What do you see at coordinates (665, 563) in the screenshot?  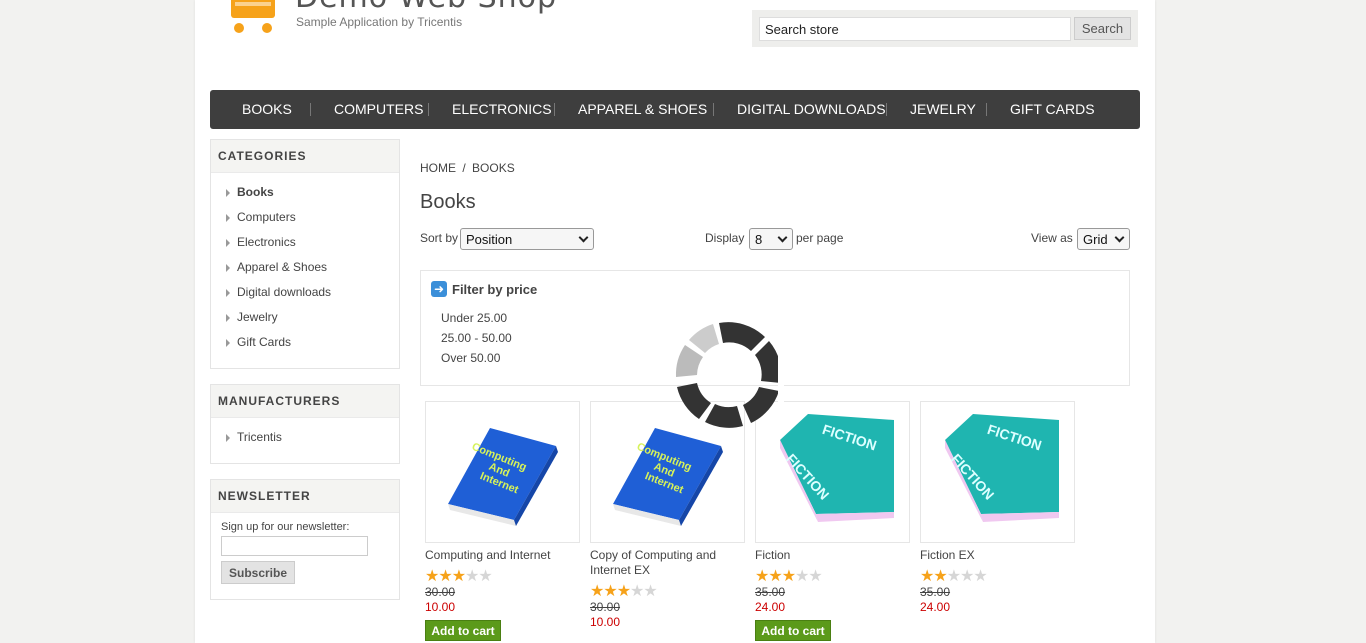 I see `product-title: Copy of Computing and Internet EX` at bounding box center [665, 563].